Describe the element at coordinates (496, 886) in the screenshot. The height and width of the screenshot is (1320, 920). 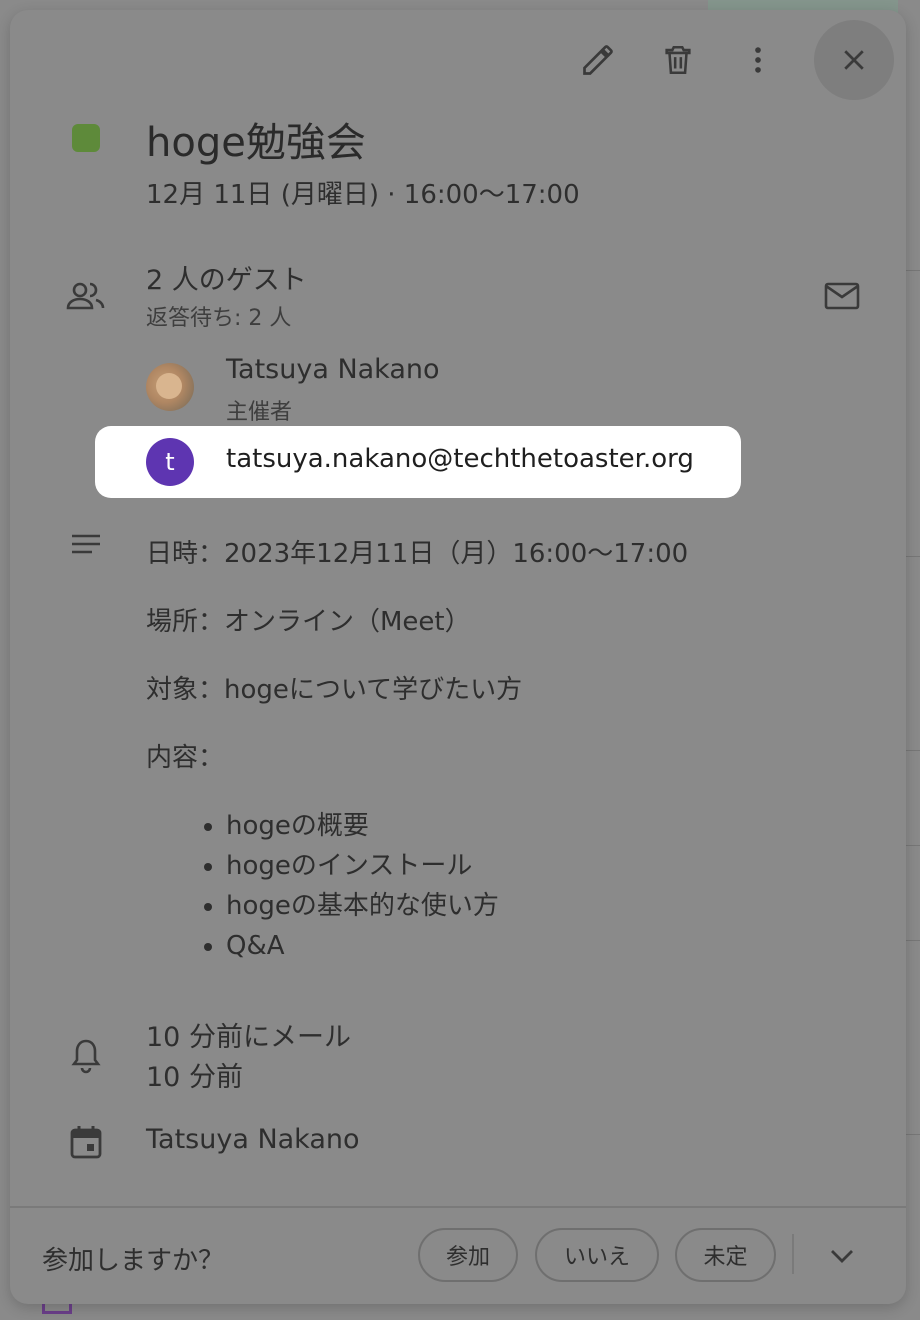
I see `description-list: hogeの概要 hogeのインストール hogeの基本的な使い方 Q&A` at that location.